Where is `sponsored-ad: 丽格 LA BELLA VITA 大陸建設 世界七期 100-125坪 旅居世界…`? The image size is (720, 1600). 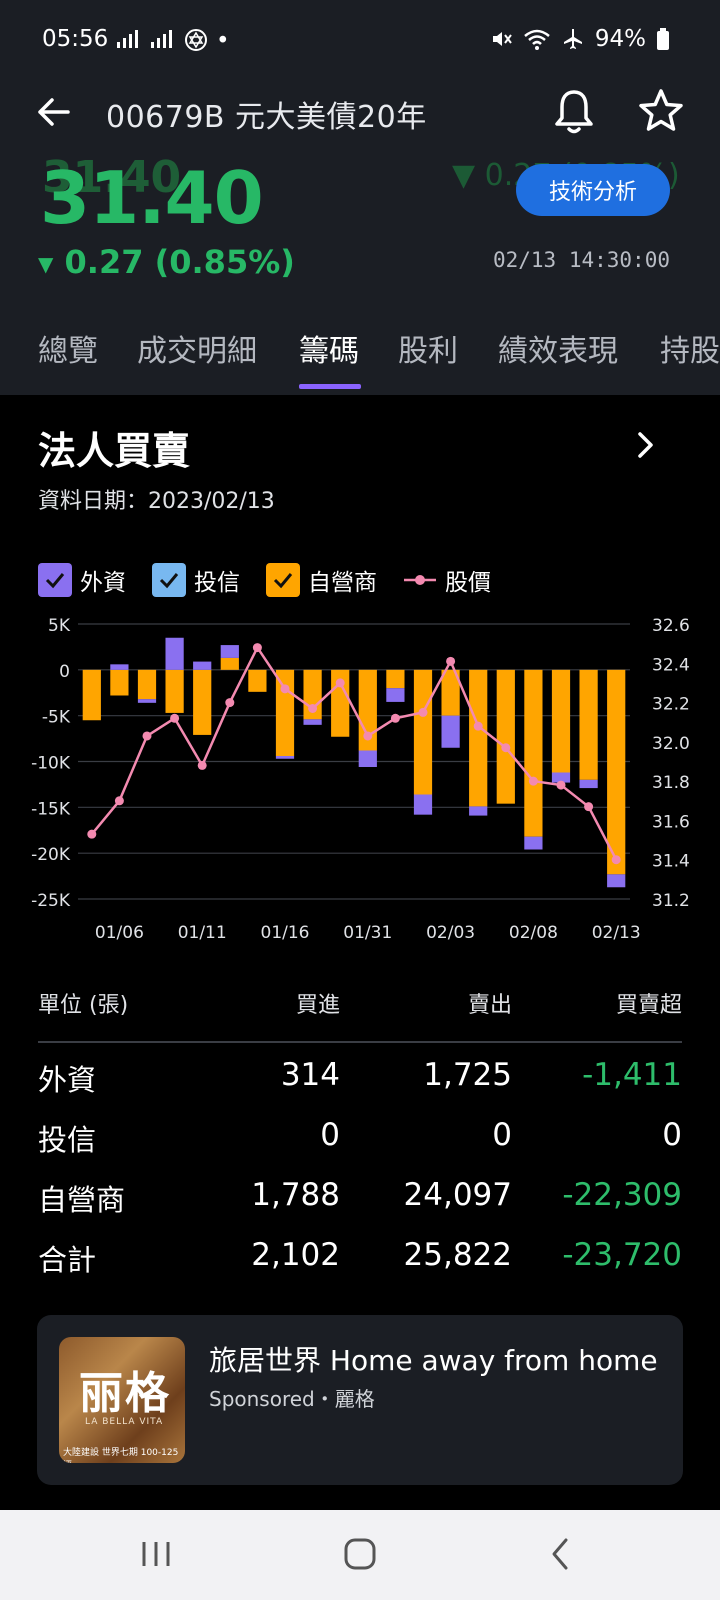
sponsored-ad: 丽格 LA BELLA VITA 大陸建設 世界七期 100-125坪 旅居世界… is located at coordinates (360, 1400).